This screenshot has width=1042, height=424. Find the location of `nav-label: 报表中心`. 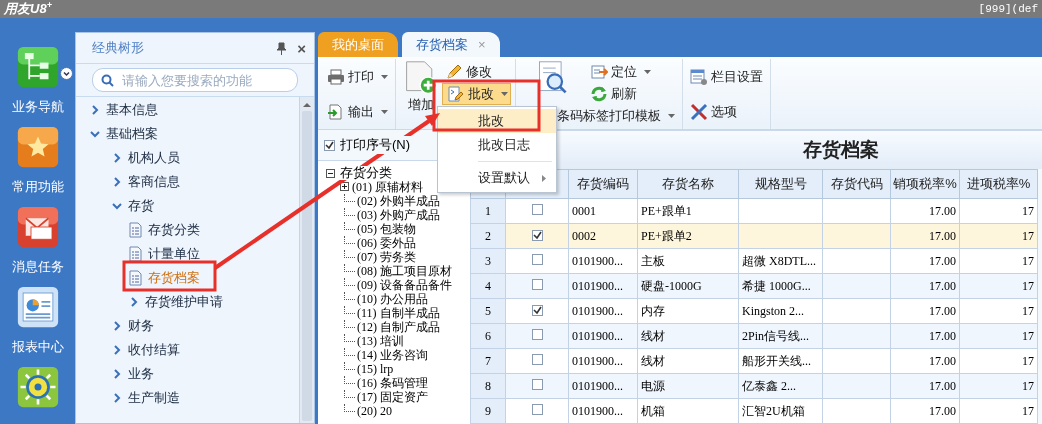

nav-label: 报表中心 is located at coordinates (37, 347).